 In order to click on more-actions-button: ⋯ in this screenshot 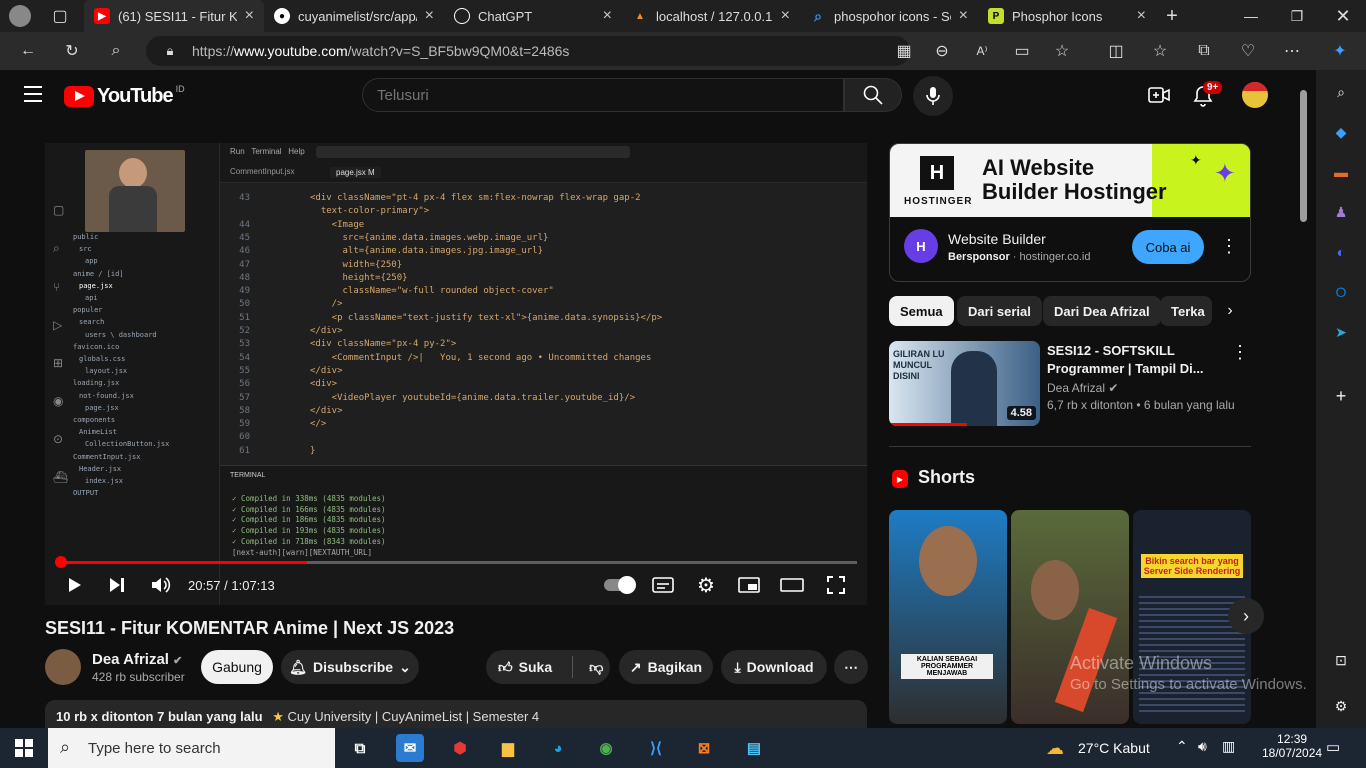, I will do `click(851, 667)`.